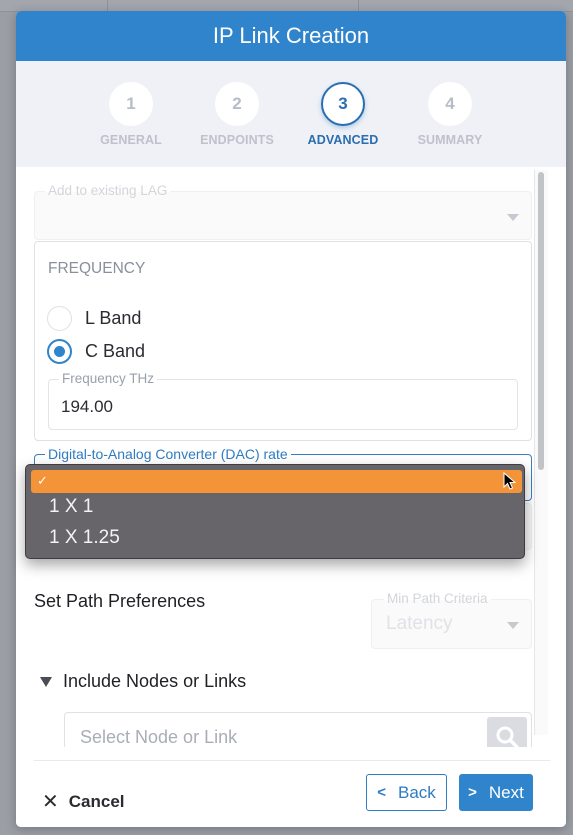  I want to click on radio-label: L Band, so click(113, 318).